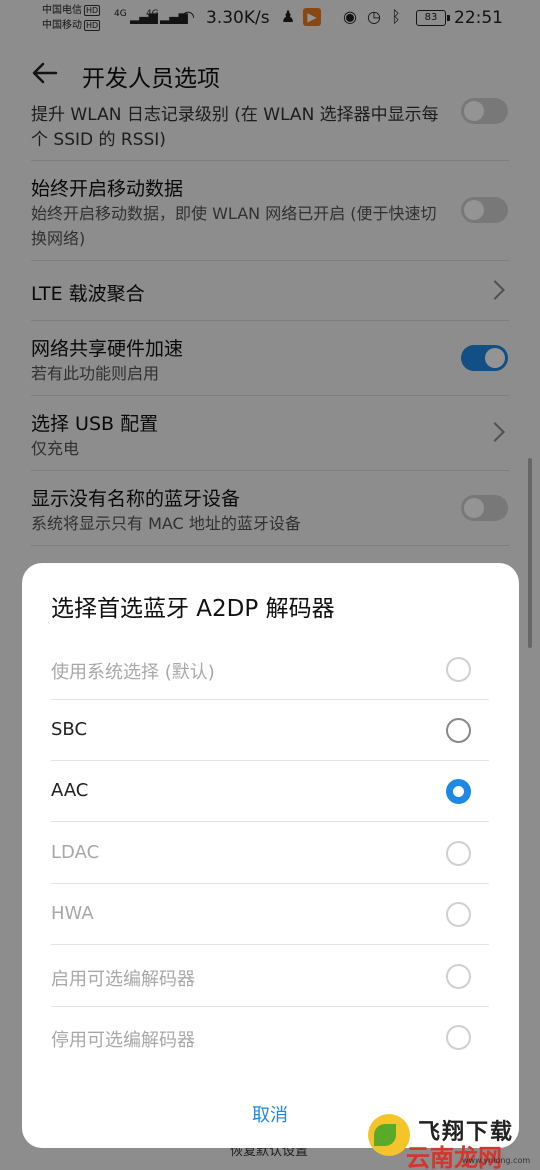 The width and height of the screenshot is (540, 1170). Describe the element at coordinates (133, 672) in the screenshot. I see `option-label: 使用系统选择 (默认)` at that location.